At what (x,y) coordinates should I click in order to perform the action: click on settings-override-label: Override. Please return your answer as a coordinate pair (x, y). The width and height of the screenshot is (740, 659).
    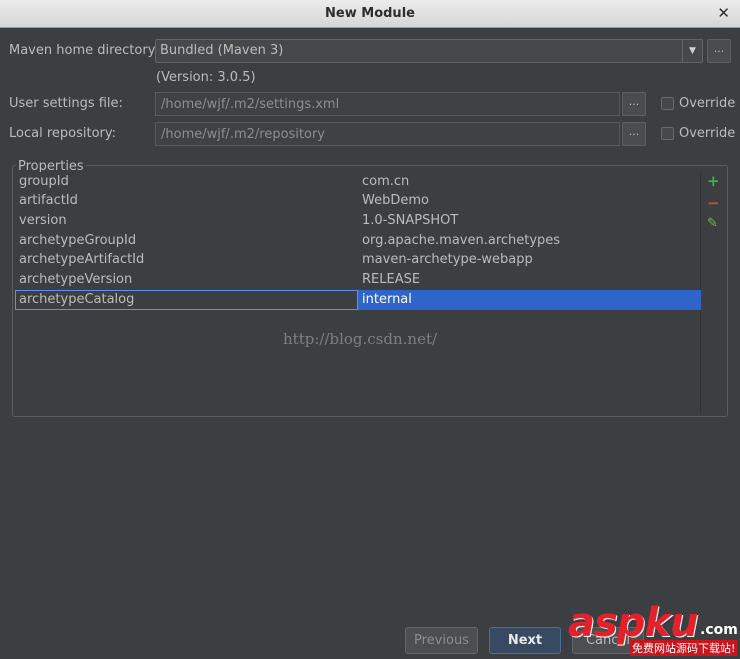
    Looking at the image, I should click on (707, 103).